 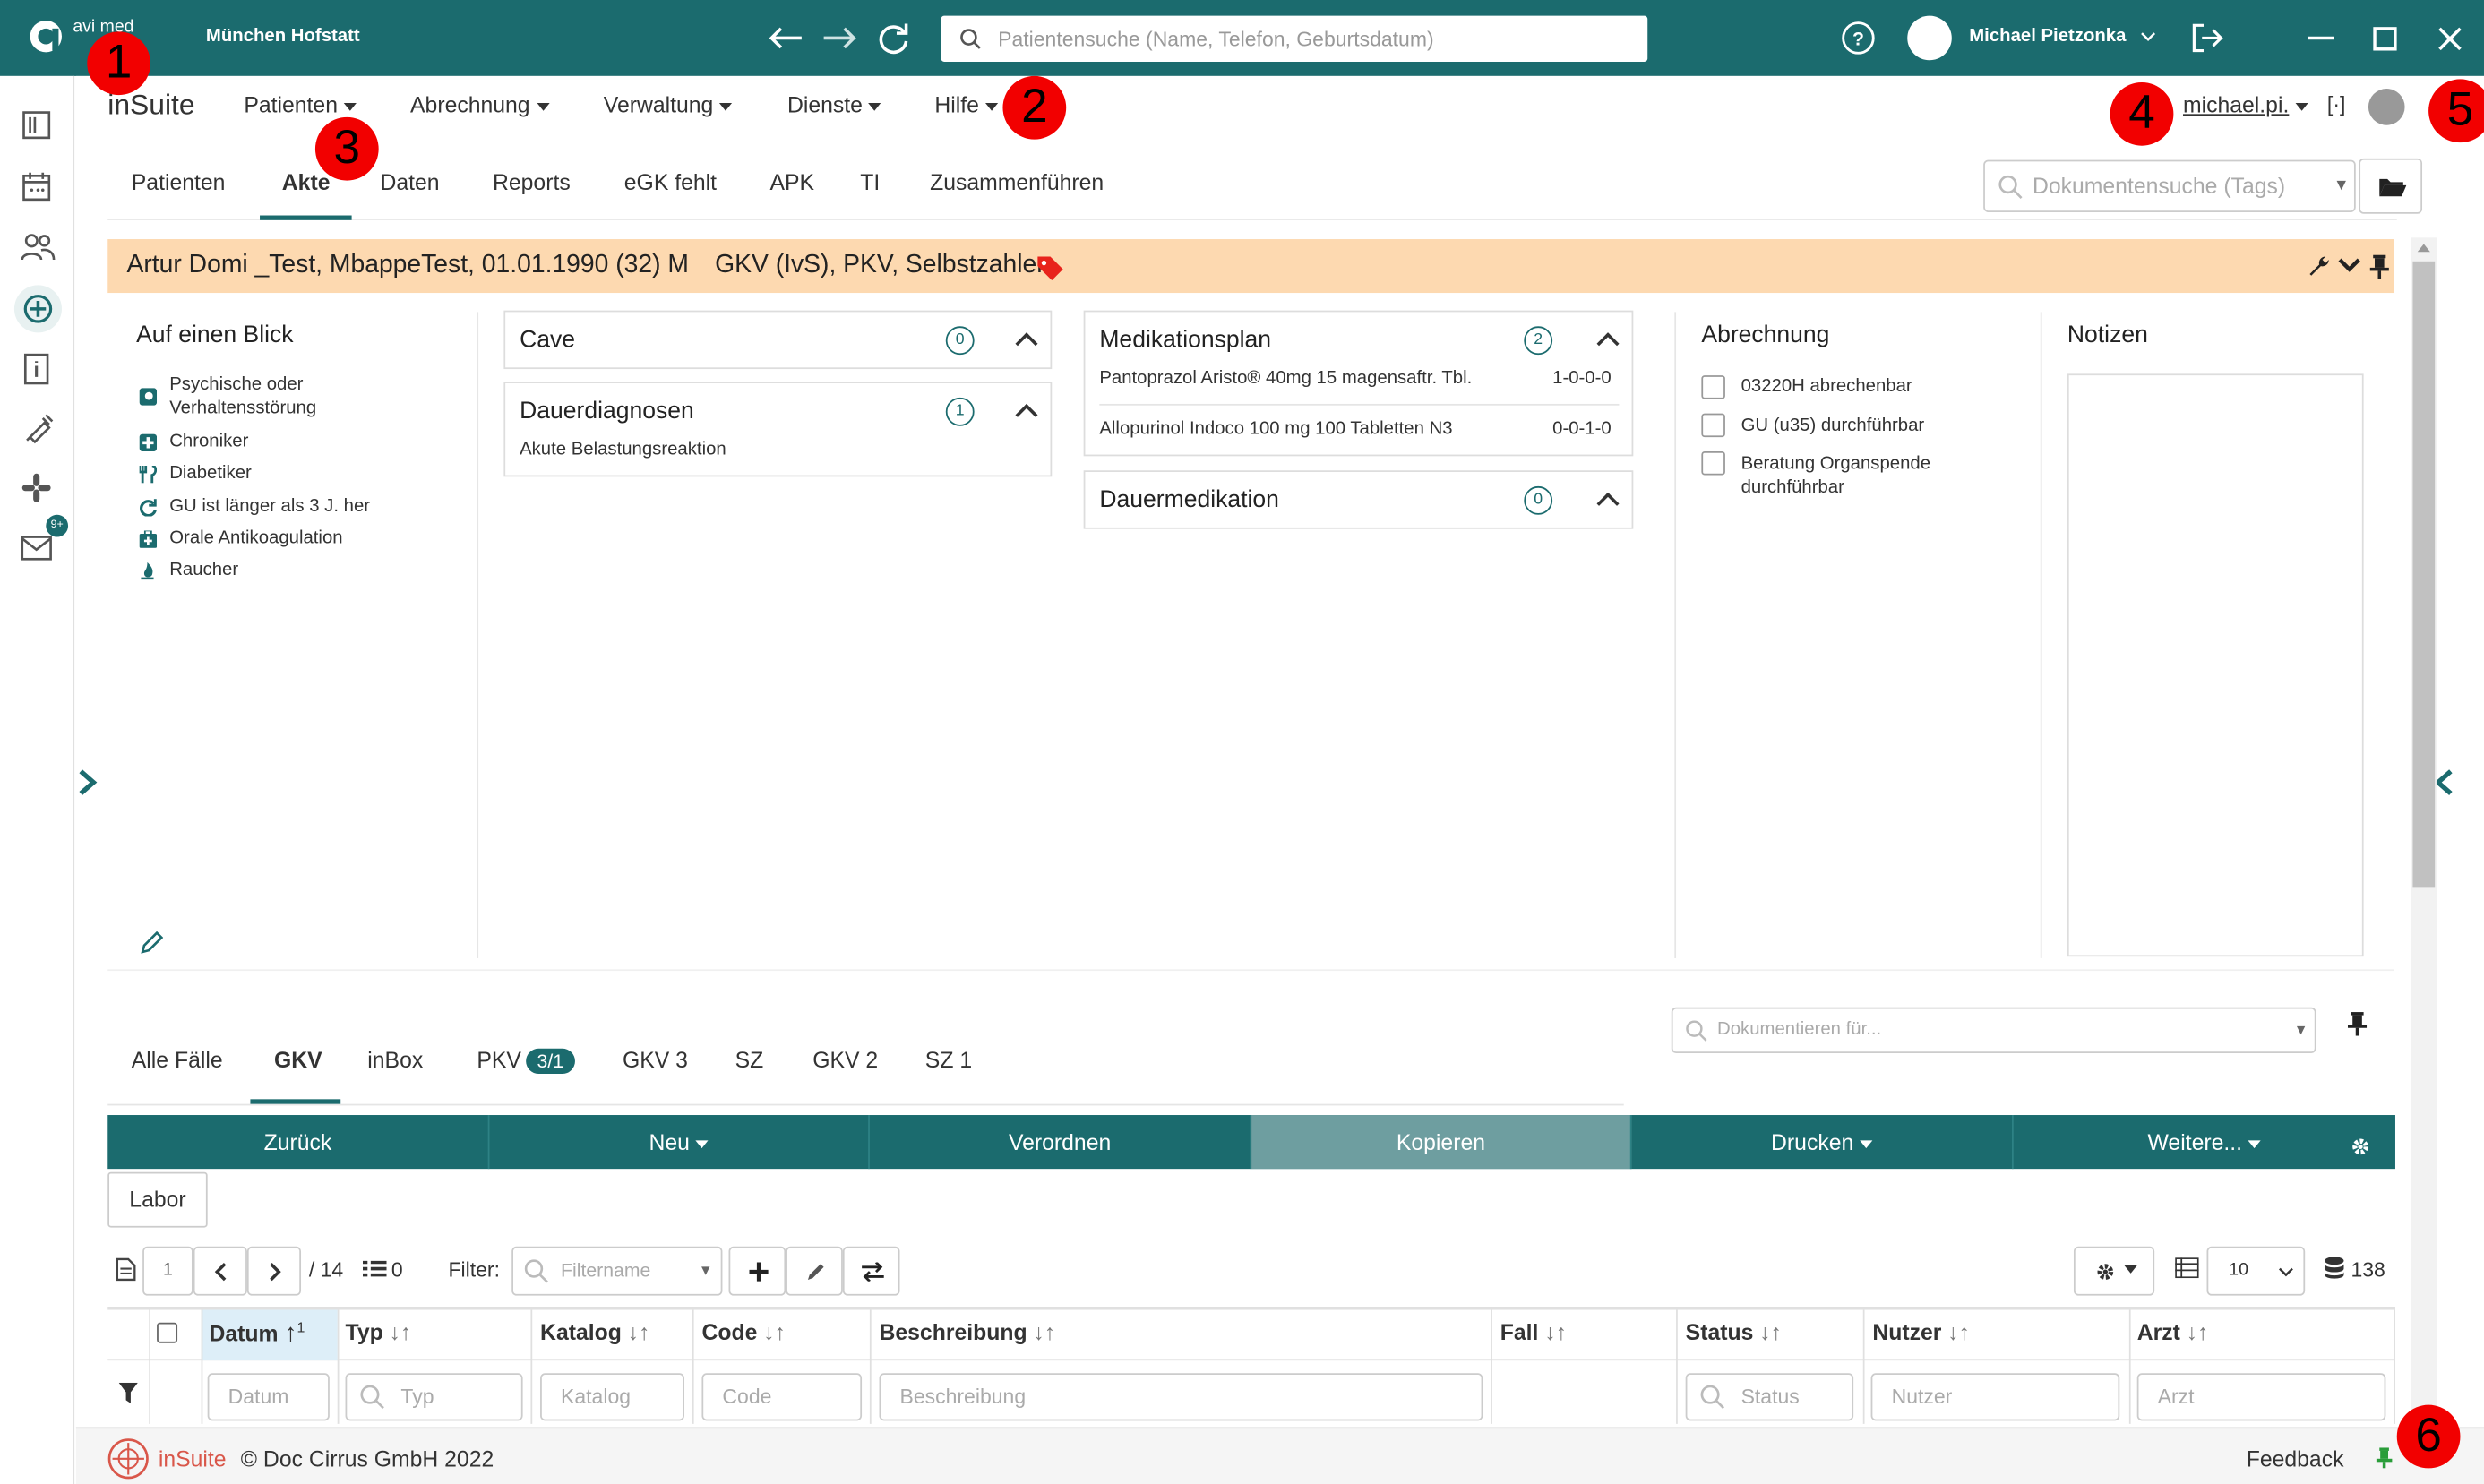 What do you see at coordinates (298, 1059) in the screenshot?
I see `case-tab-gkv: GKV` at bounding box center [298, 1059].